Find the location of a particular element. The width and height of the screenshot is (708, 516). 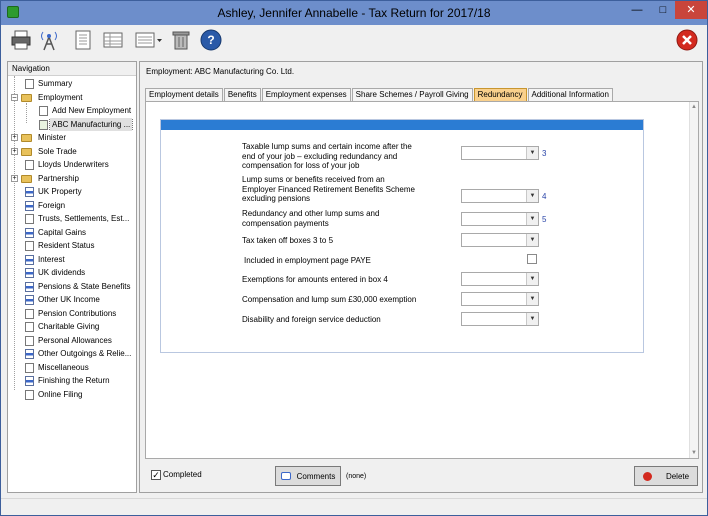

tab-employment-expenses: Employment expenses is located at coordinates (306, 94).